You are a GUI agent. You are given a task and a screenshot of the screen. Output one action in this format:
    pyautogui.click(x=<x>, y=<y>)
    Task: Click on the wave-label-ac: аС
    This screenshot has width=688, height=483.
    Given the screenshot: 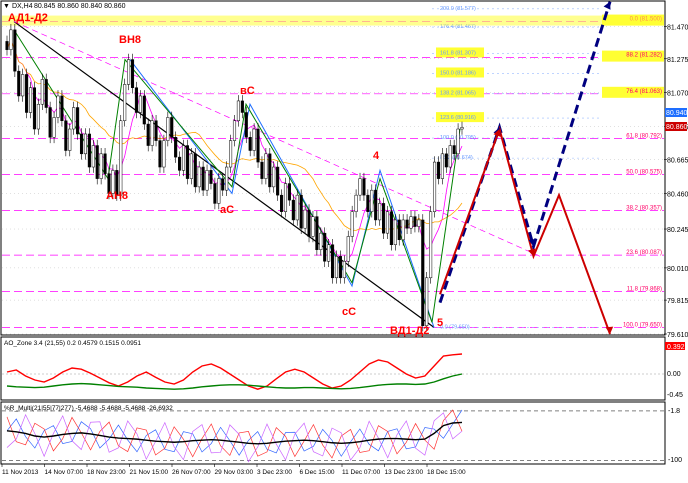 What is the action you would take?
    pyautogui.click(x=227, y=210)
    